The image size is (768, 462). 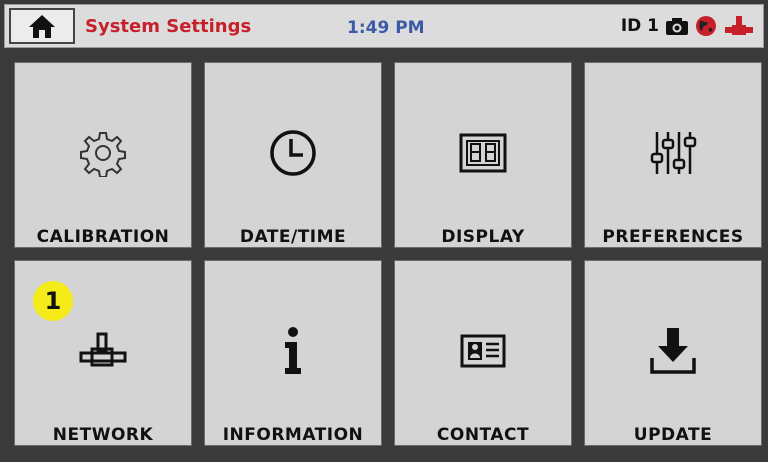 What do you see at coordinates (293, 435) in the screenshot?
I see `tile-label: INFORMATION` at bounding box center [293, 435].